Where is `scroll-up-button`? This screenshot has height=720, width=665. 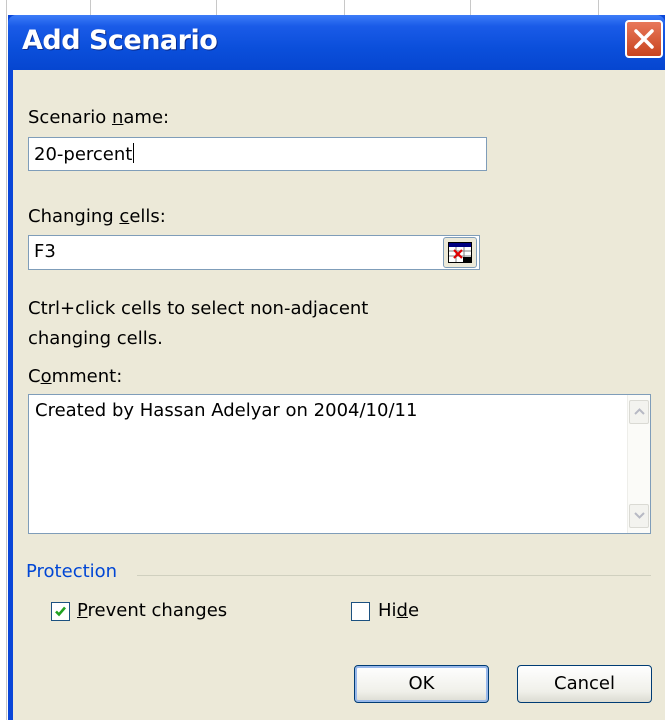 scroll-up-button is located at coordinates (639, 412).